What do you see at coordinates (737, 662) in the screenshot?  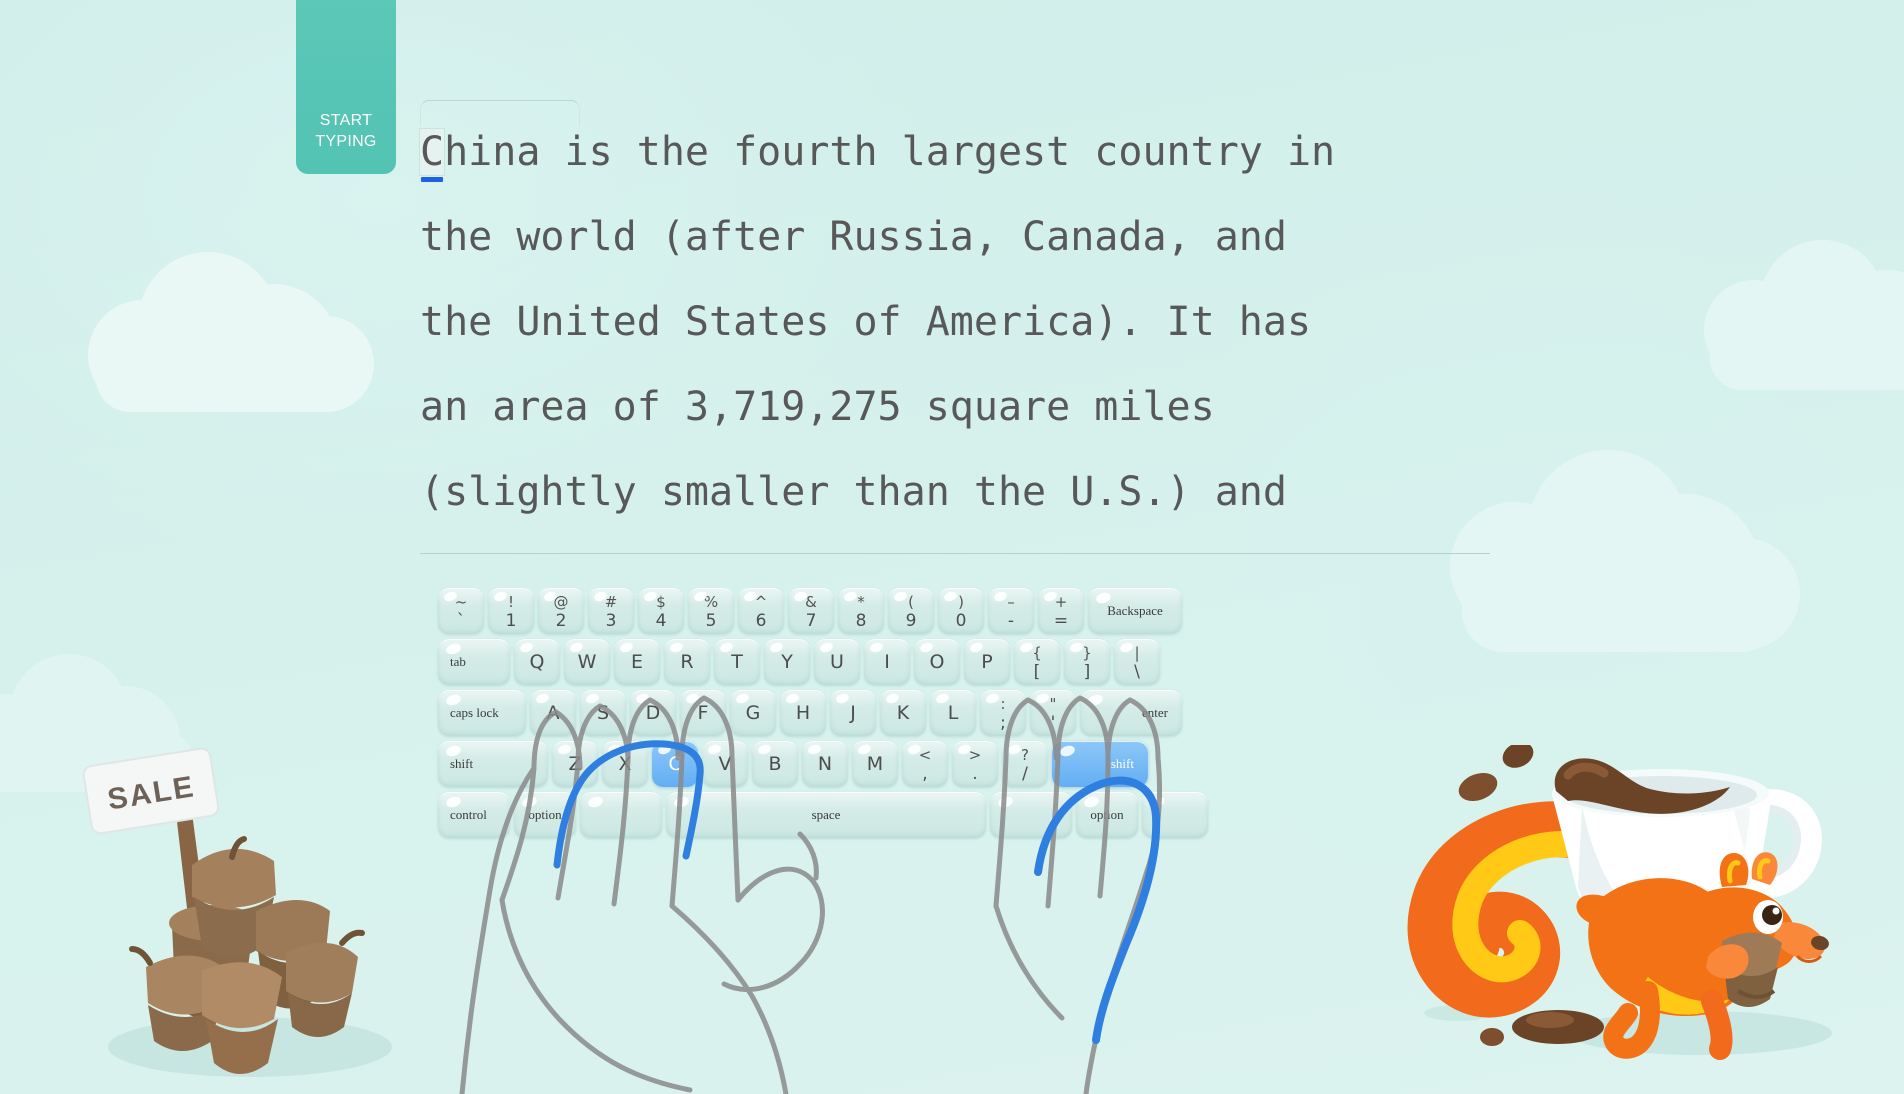 I see `key-T: T` at bounding box center [737, 662].